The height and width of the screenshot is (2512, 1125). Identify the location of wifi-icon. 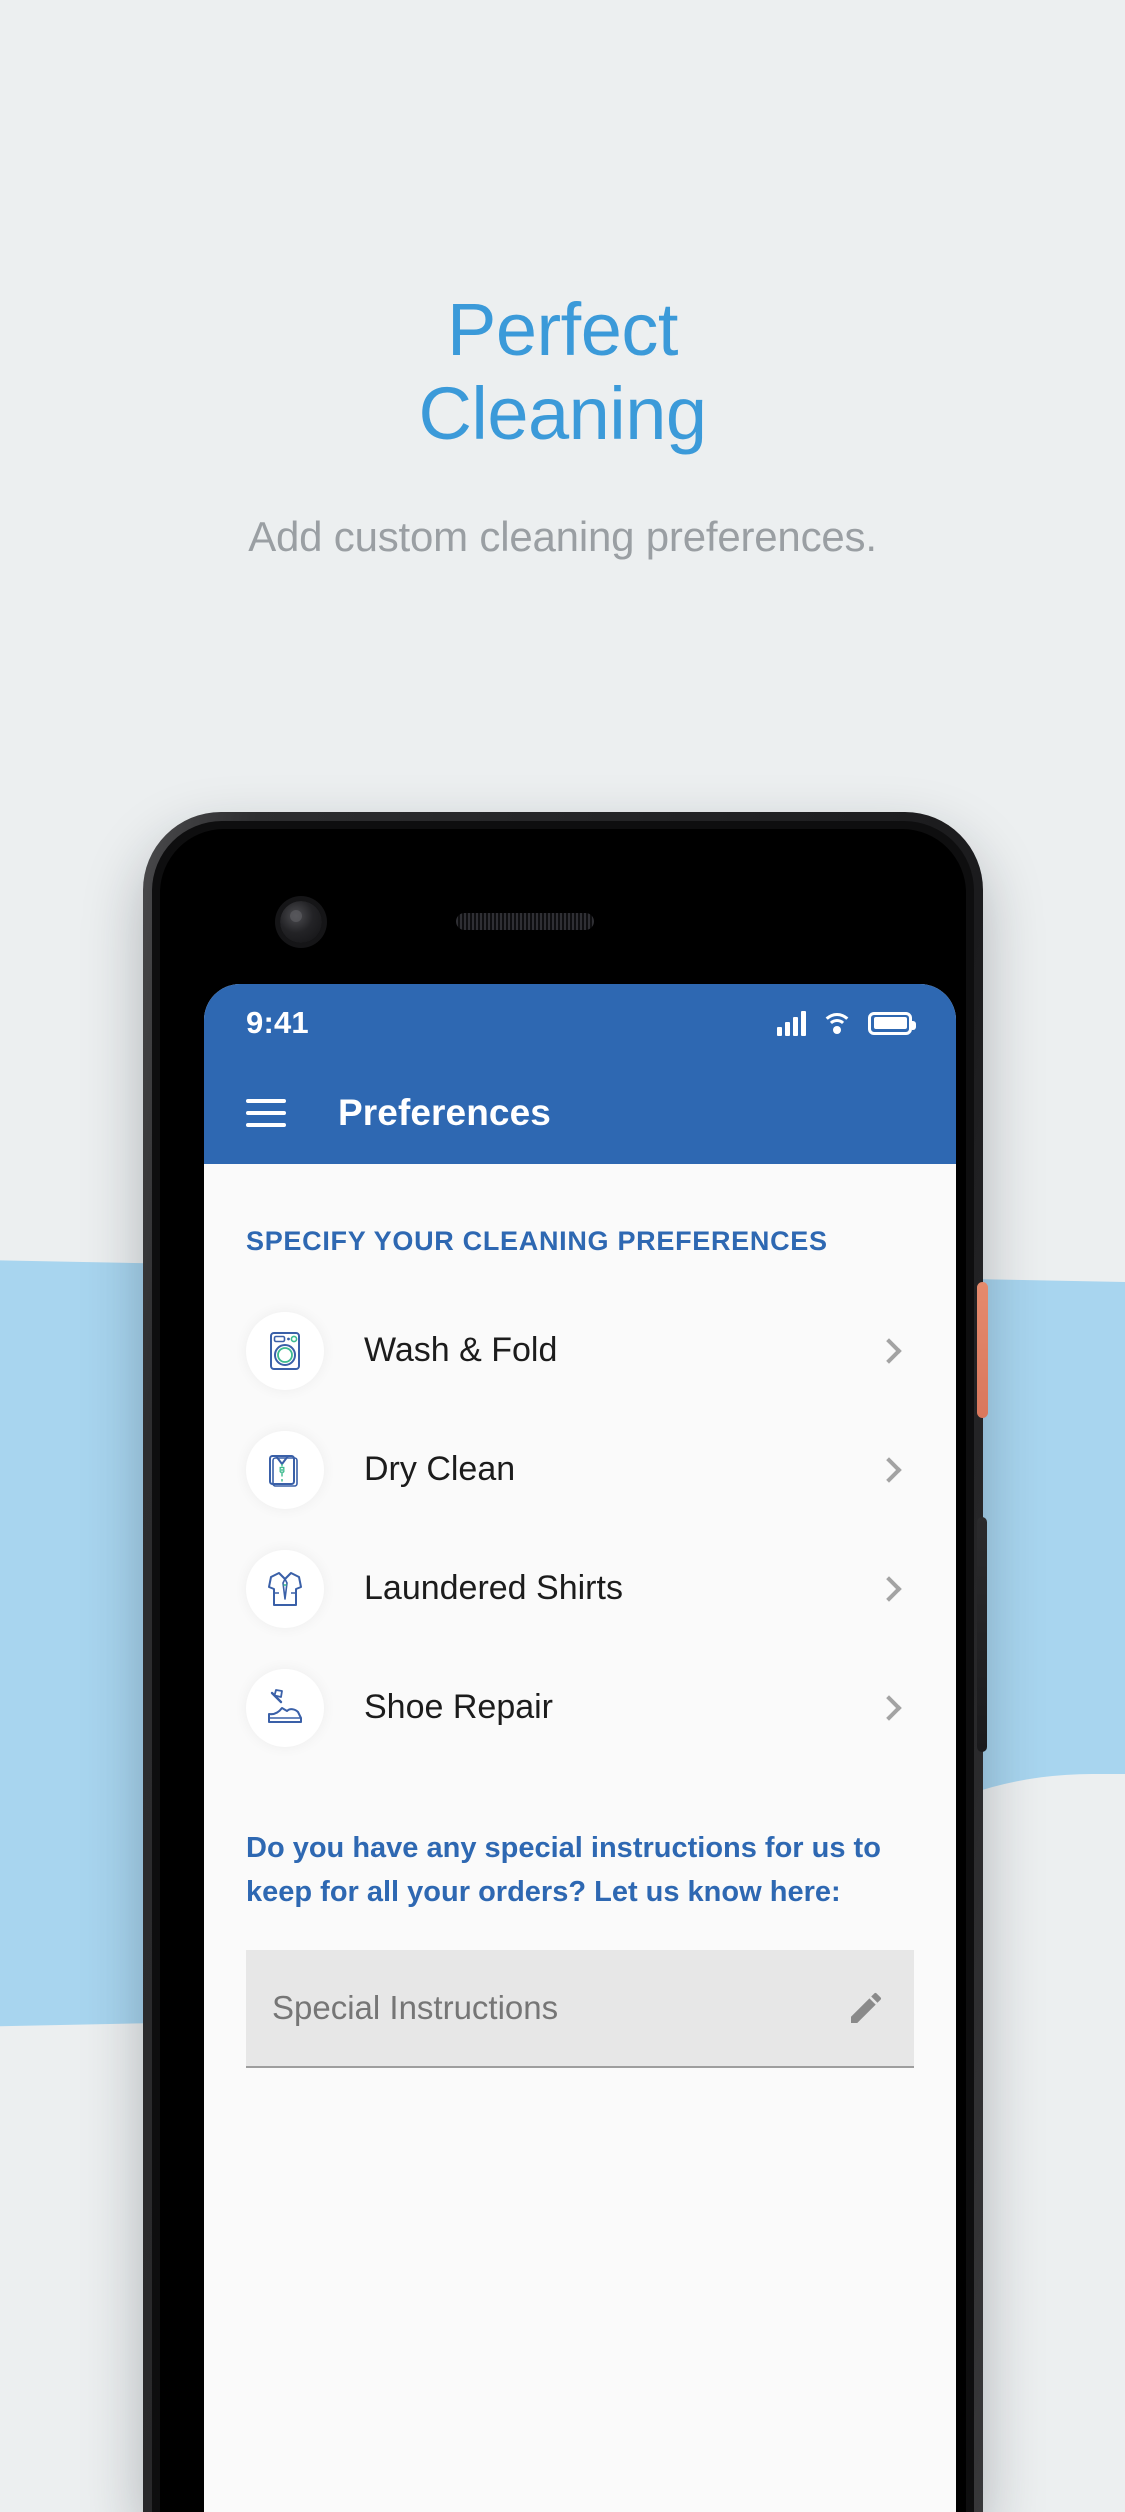
(837, 1023).